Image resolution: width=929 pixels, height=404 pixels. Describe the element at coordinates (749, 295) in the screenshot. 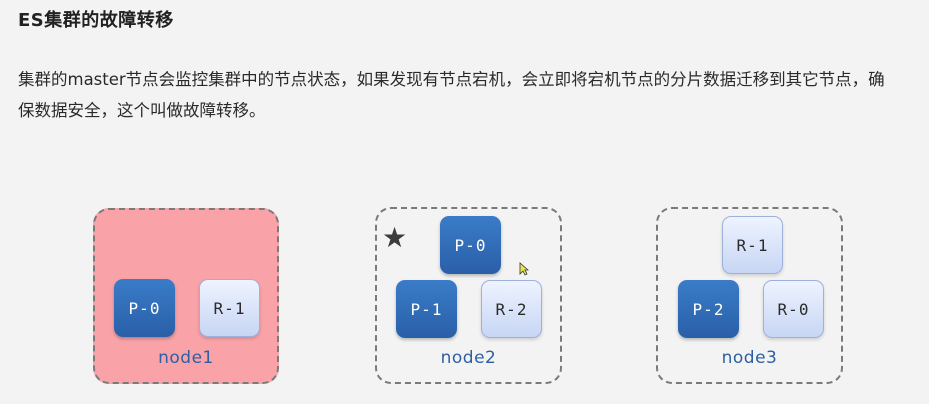

I see `node3-box: R-1 P-2 R-0 node3` at that location.